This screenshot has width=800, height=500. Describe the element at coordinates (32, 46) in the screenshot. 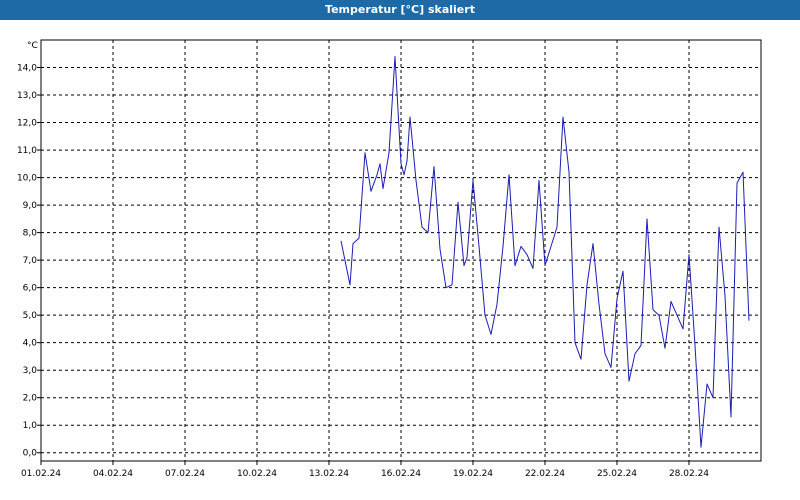

I see `y-axis-label: °C` at that location.